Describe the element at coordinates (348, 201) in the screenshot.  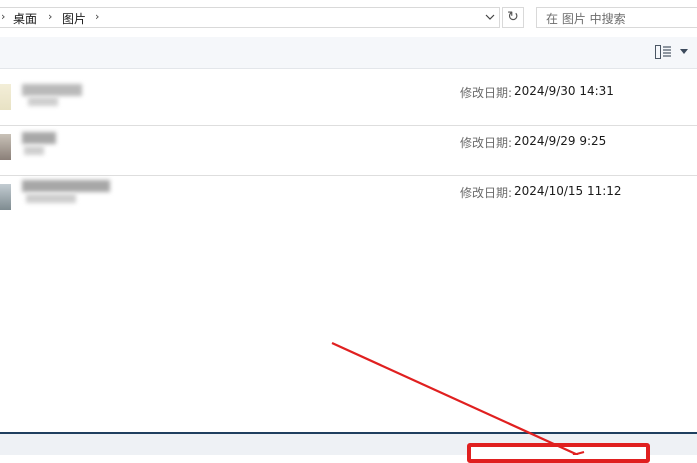
I see `file-row: 修改日期: 2024/10/15 11:12` at that location.